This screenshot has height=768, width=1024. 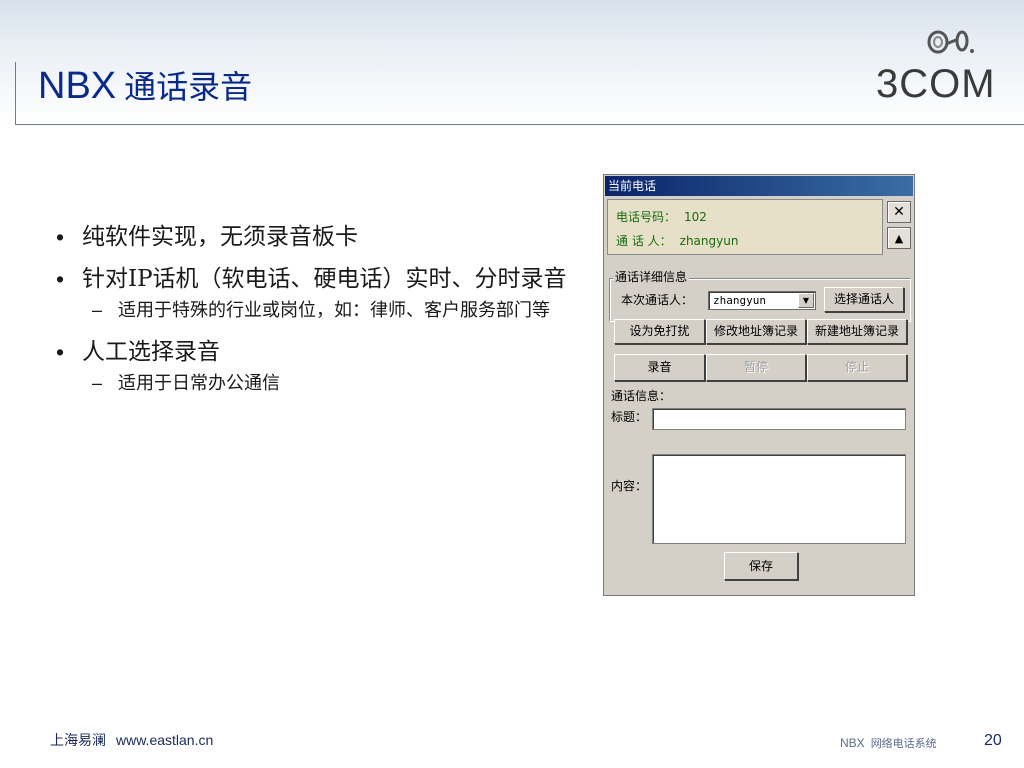 I want to click on company-url: www.eastlan.cn, so click(x=165, y=740).